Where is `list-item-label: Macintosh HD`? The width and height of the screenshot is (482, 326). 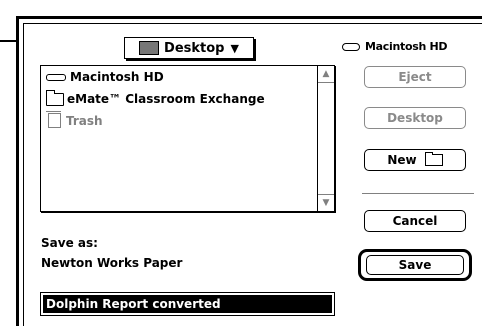 list-item-label: Macintosh HD is located at coordinates (117, 77).